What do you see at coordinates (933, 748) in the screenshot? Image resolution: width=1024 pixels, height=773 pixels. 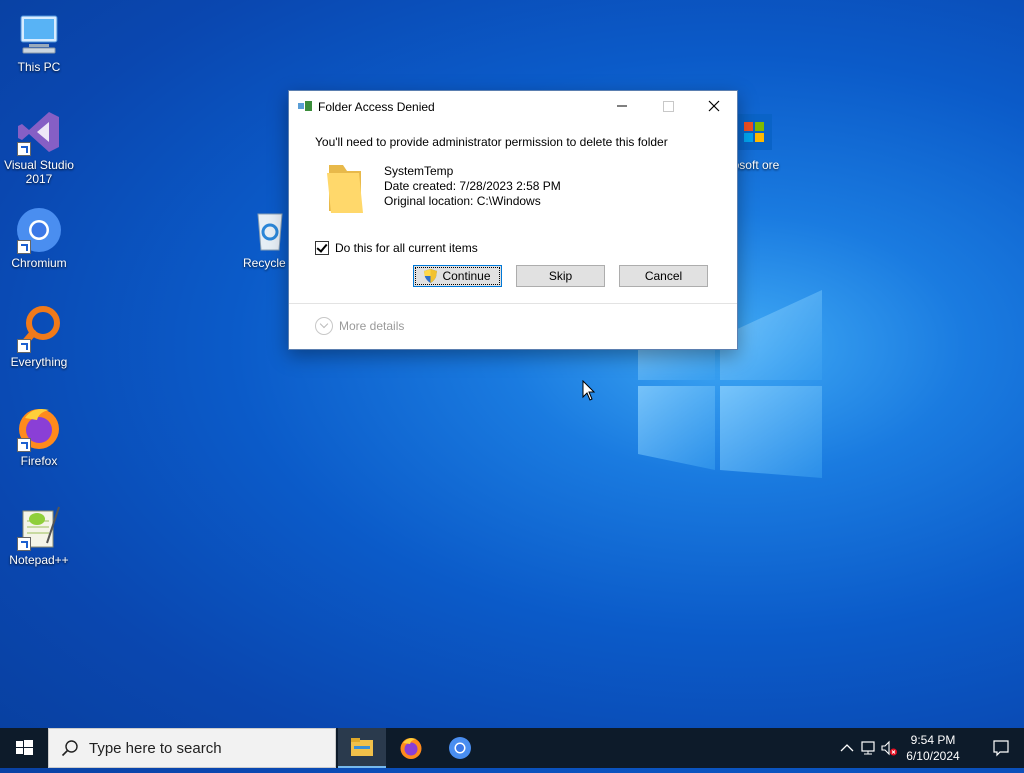 I see `taskbar-clock: 9:54 PM 6/10/2024` at bounding box center [933, 748].